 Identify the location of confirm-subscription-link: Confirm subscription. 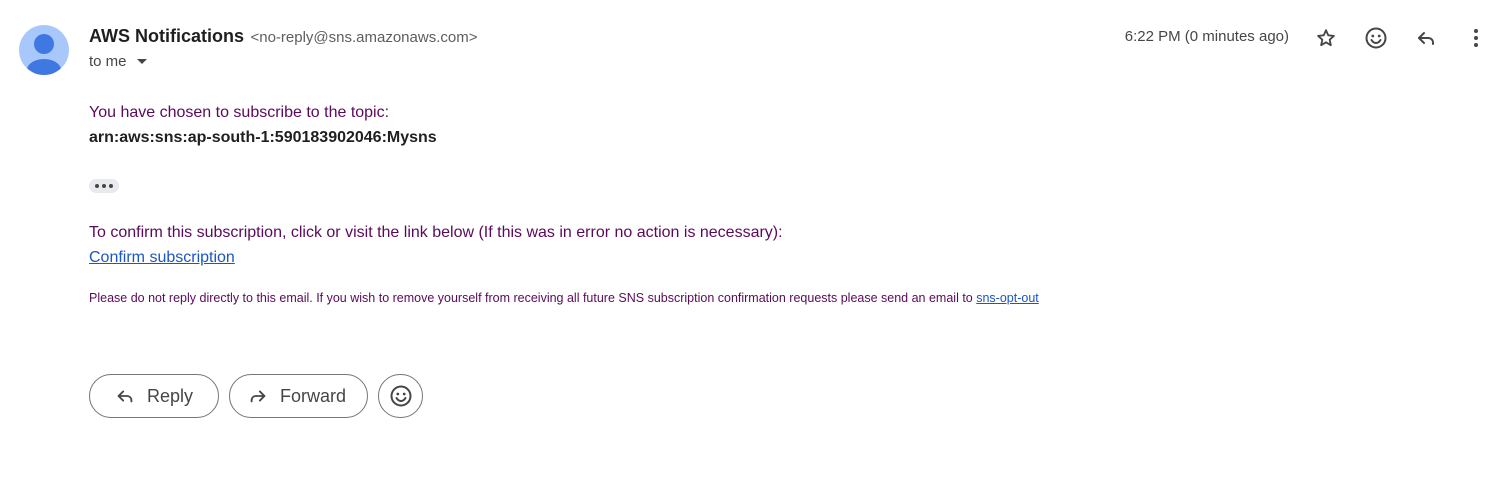
(162, 258).